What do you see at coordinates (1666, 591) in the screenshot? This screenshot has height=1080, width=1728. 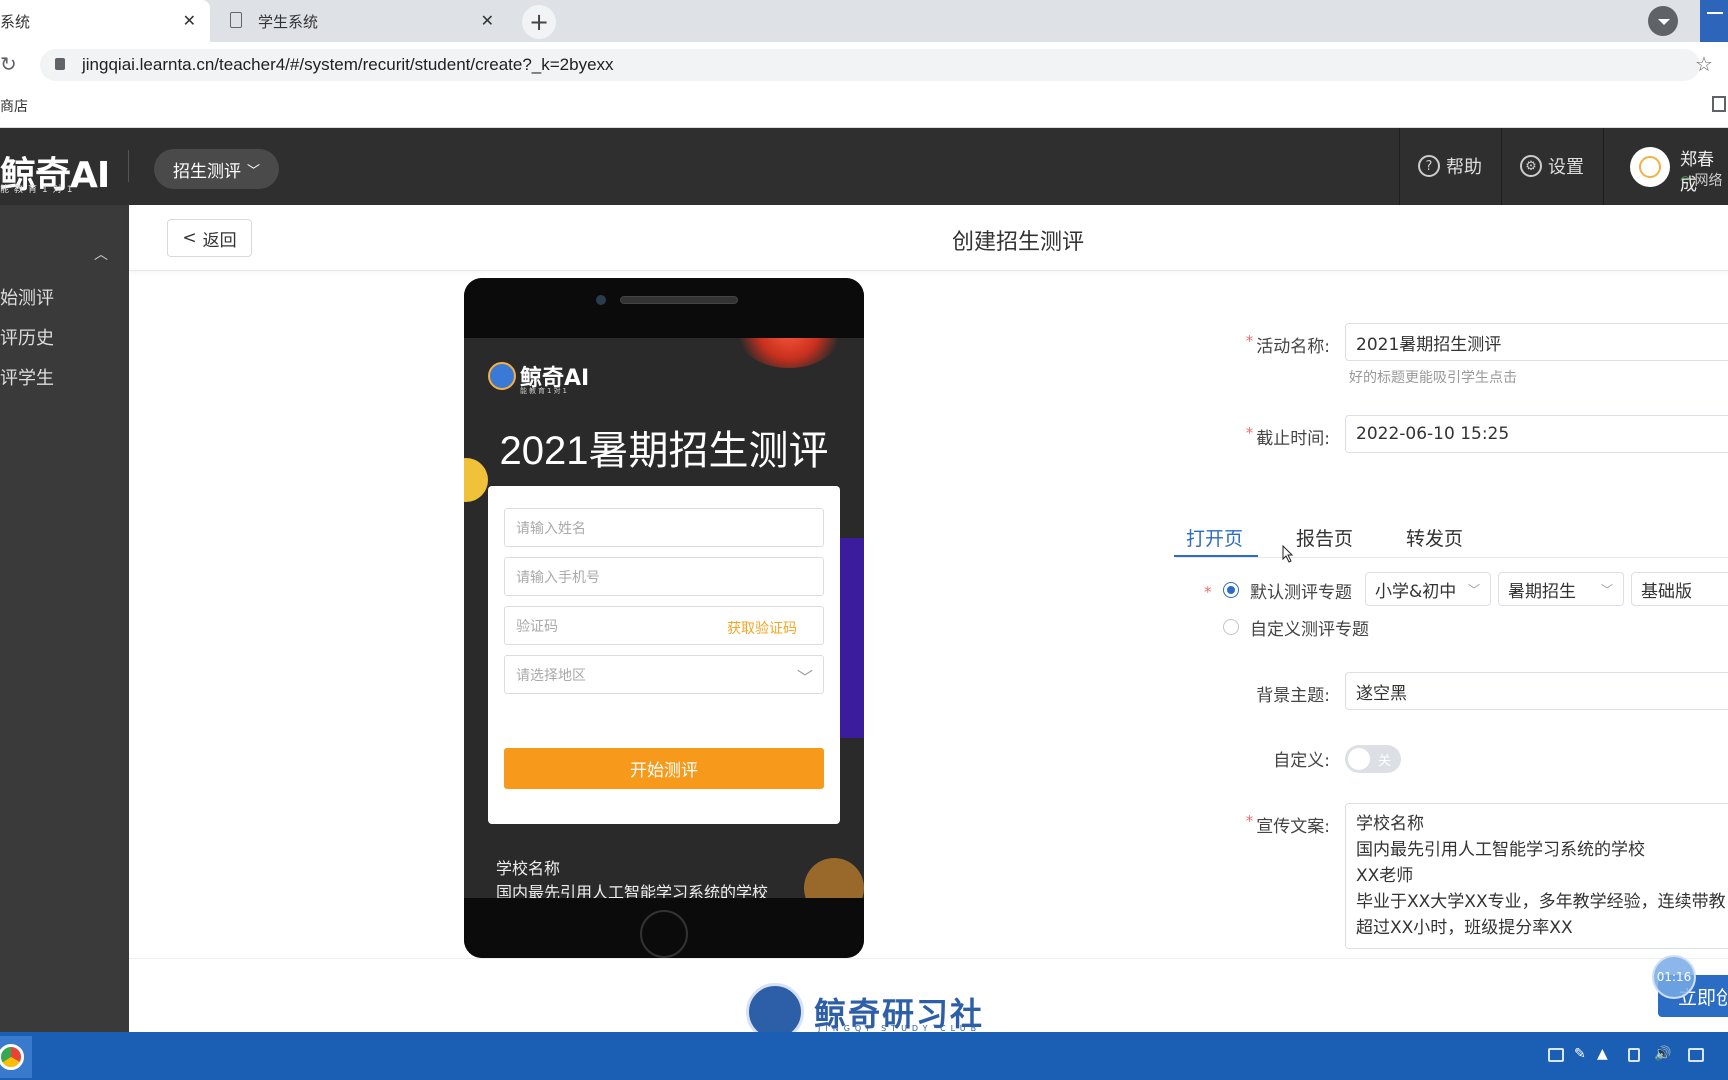 I see `level-select-value: 基础版` at bounding box center [1666, 591].